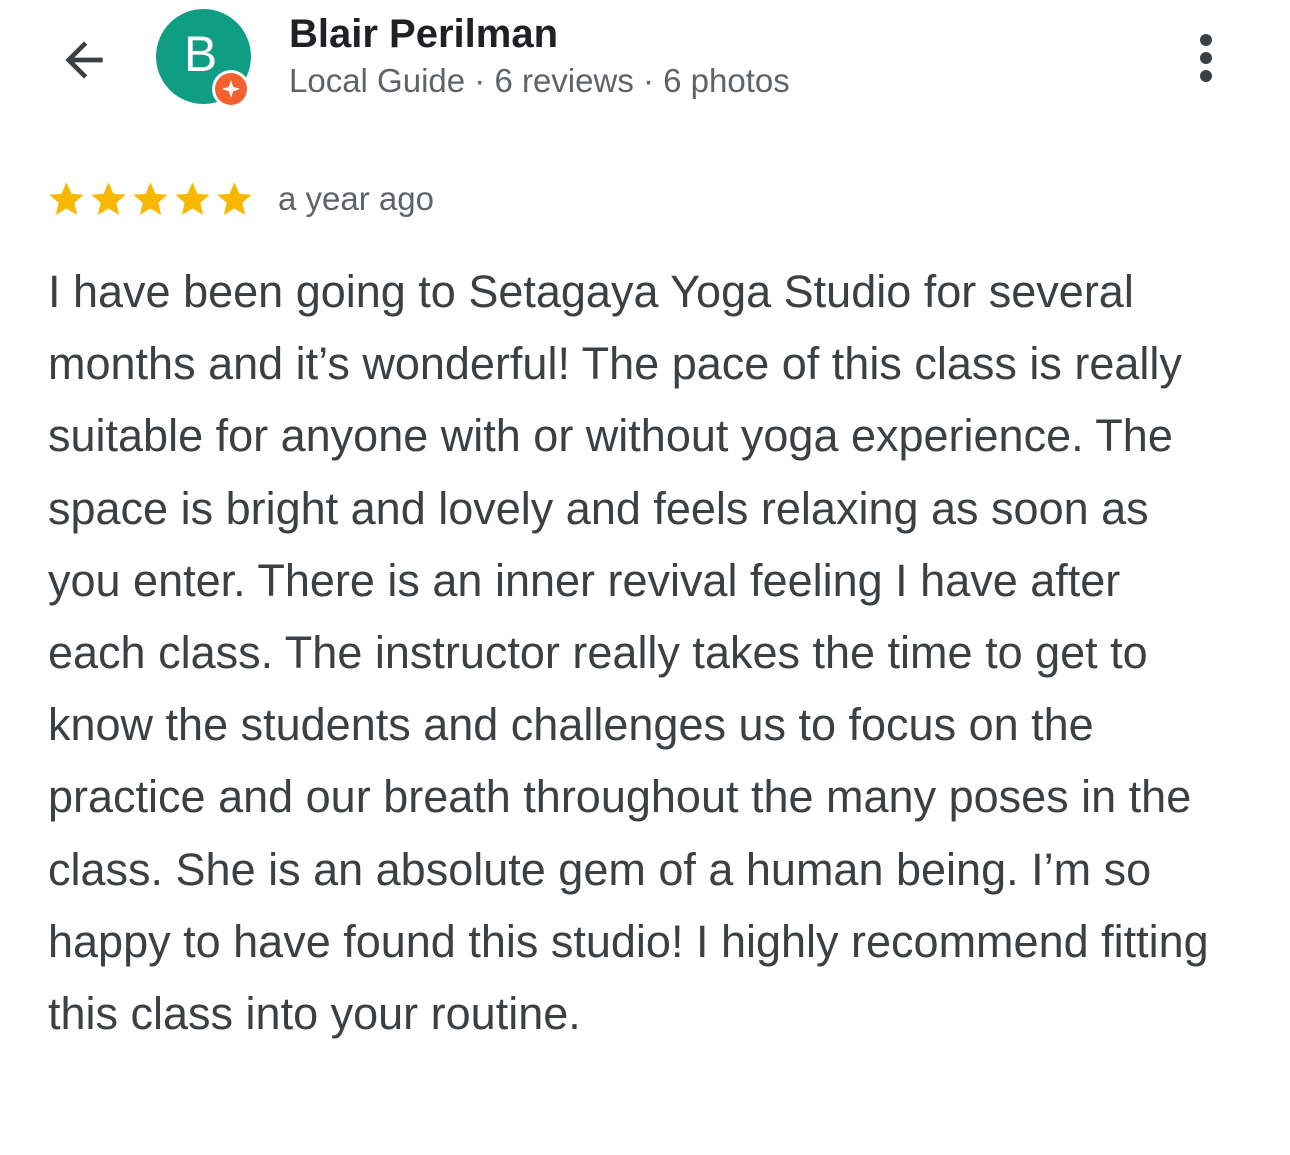 This screenshot has width=1290, height=1155. I want to click on local-guide-star-icon, so click(231, 89).